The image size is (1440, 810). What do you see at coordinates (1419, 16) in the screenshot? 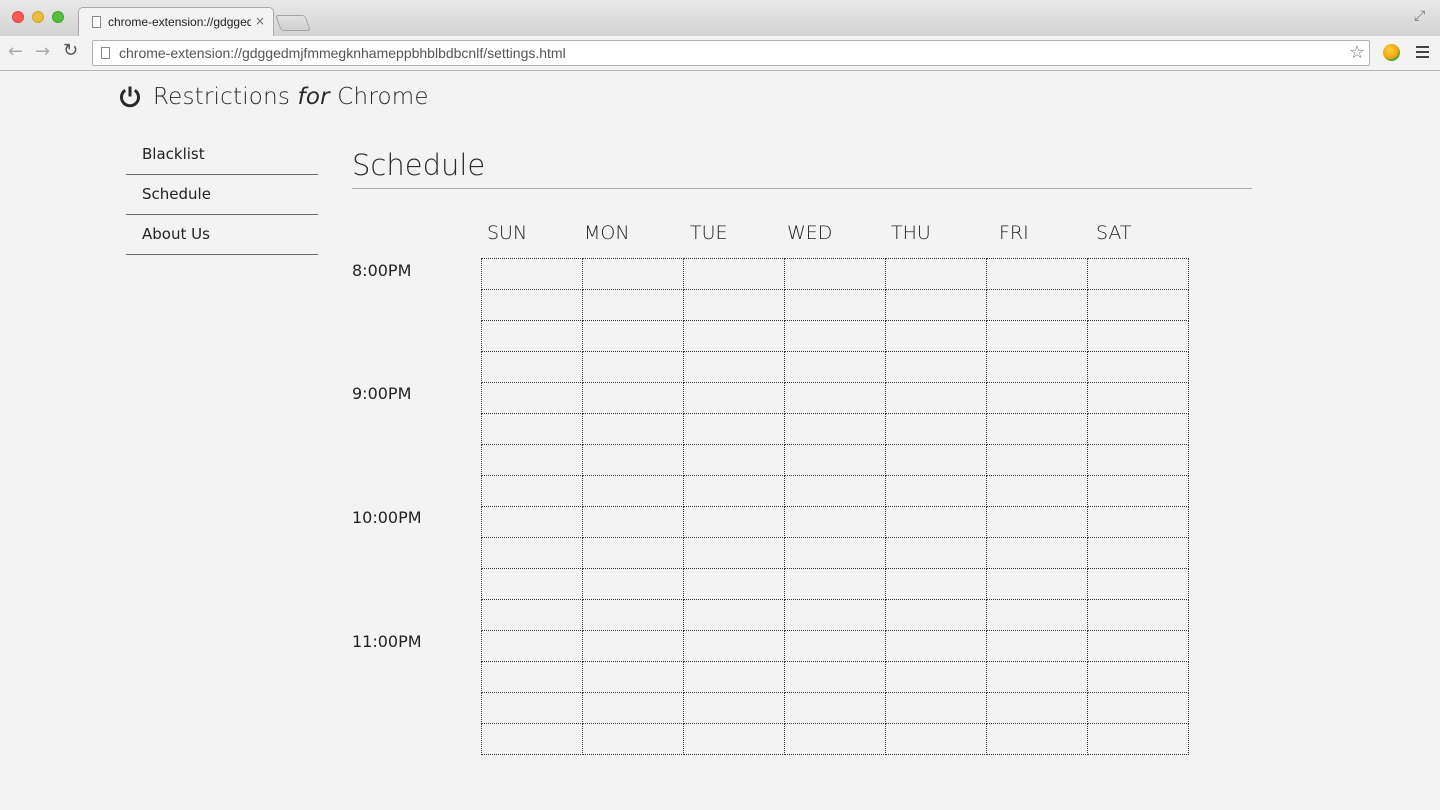
I see `fullscreen-icon: ⤢` at bounding box center [1419, 16].